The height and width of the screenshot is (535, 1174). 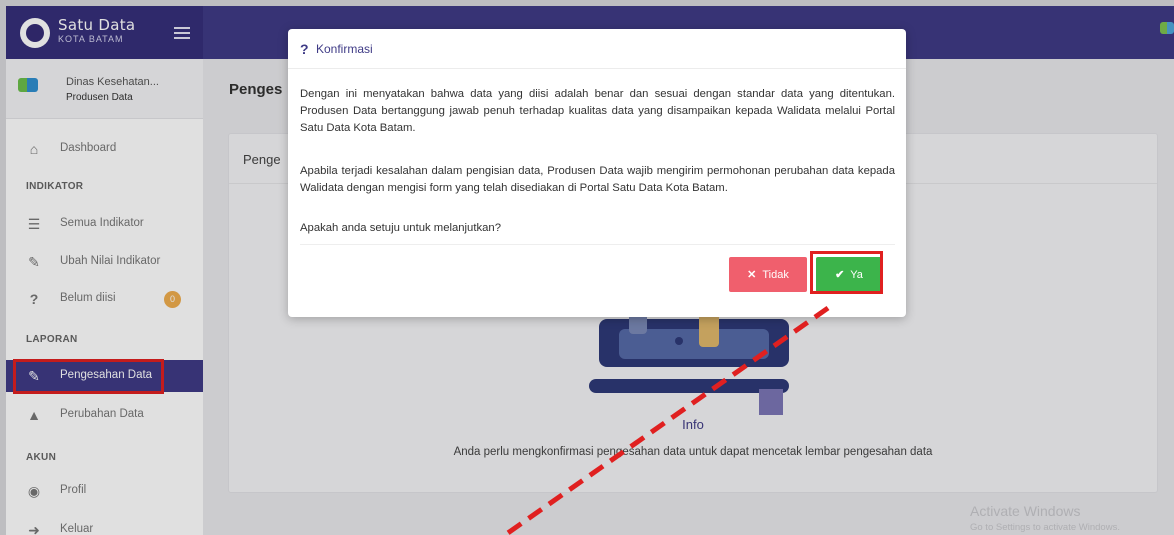 I want to click on cancel-button: ✕ Tidak, so click(x=768, y=274).